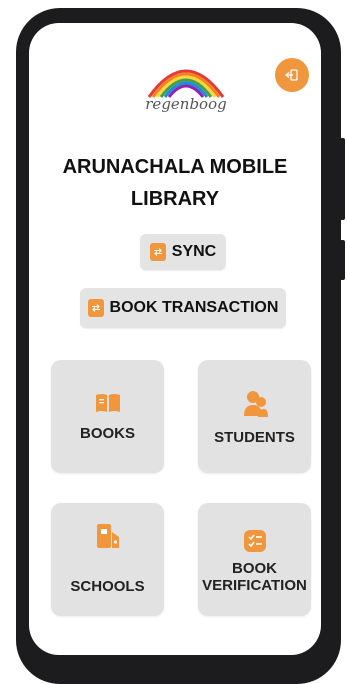 This screenshot has height=684, width=347. Describe the element at coordinates (342, 260) in the screenshot. I see `power-button` at that location.